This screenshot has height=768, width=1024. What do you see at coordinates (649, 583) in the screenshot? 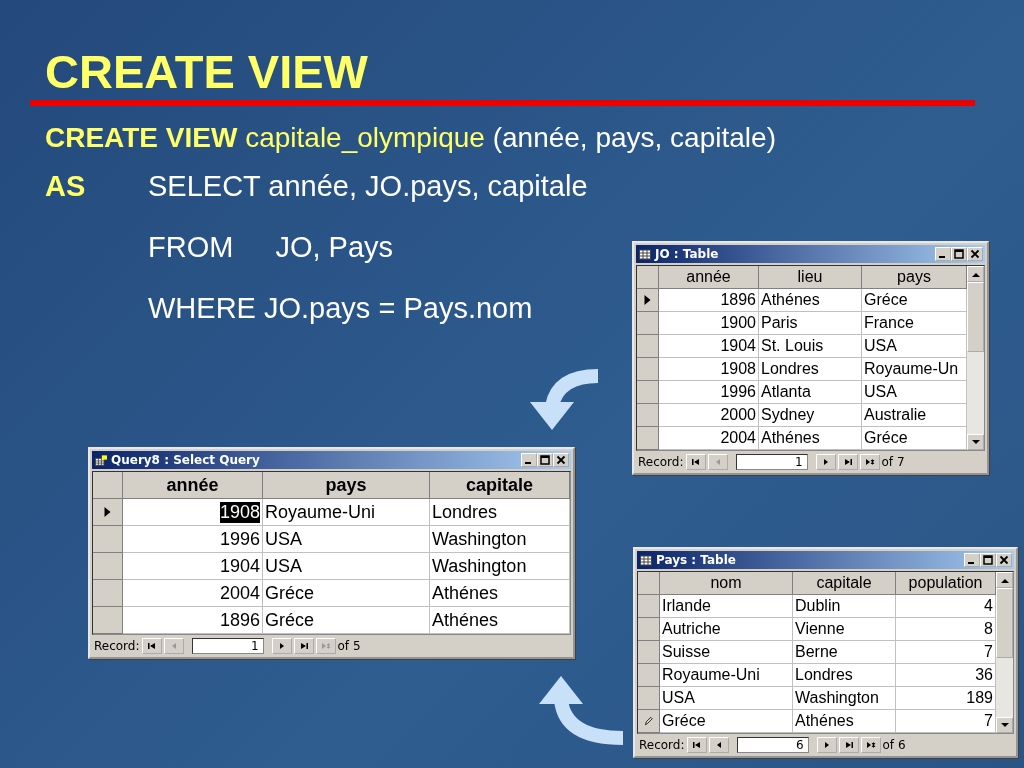
I see `select-all-corner` at bounding box center [649, 583].